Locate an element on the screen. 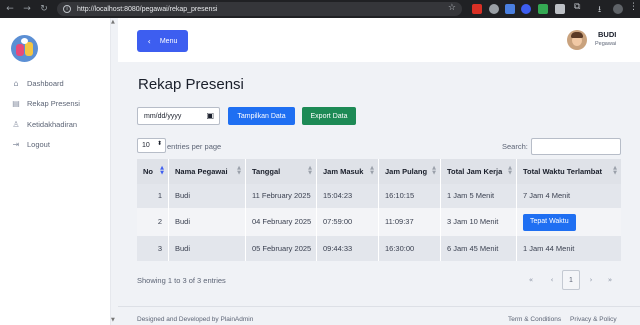 Image resolution: width=640 pixels, height=325 pixels. date-field: mm/dd/yyyy ▣ is located at coordinates (178, 116).